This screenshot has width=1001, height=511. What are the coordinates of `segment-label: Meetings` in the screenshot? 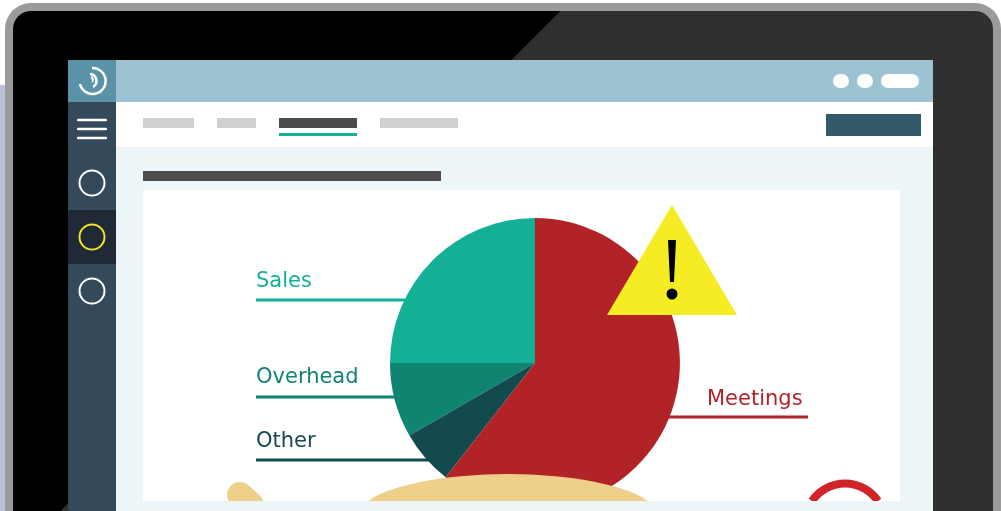 It's located at (755, 398).